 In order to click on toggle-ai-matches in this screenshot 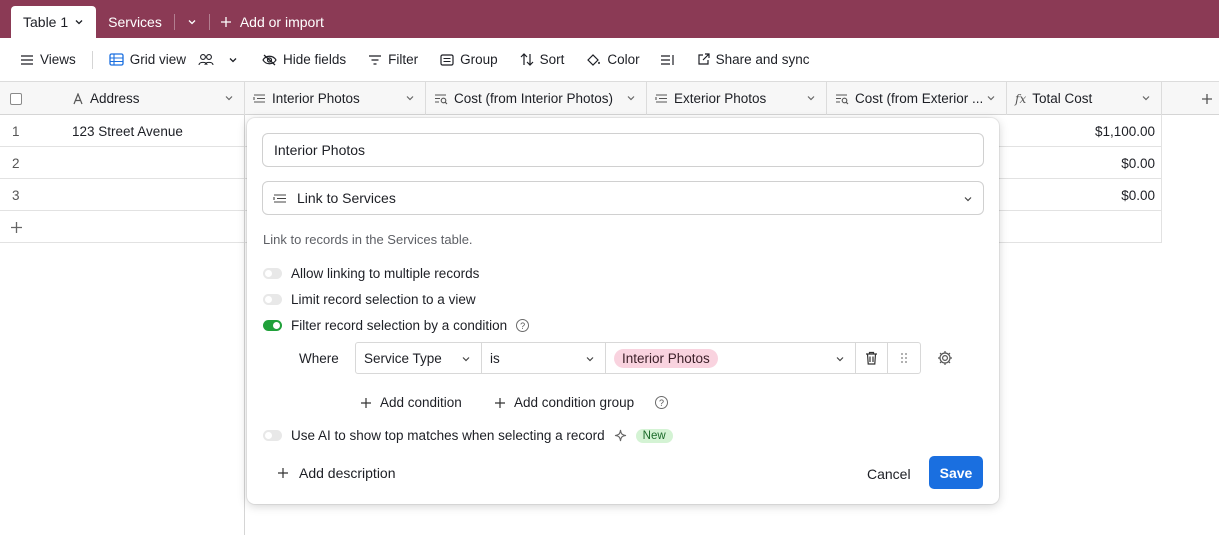, I will do `click(272, 435)`.